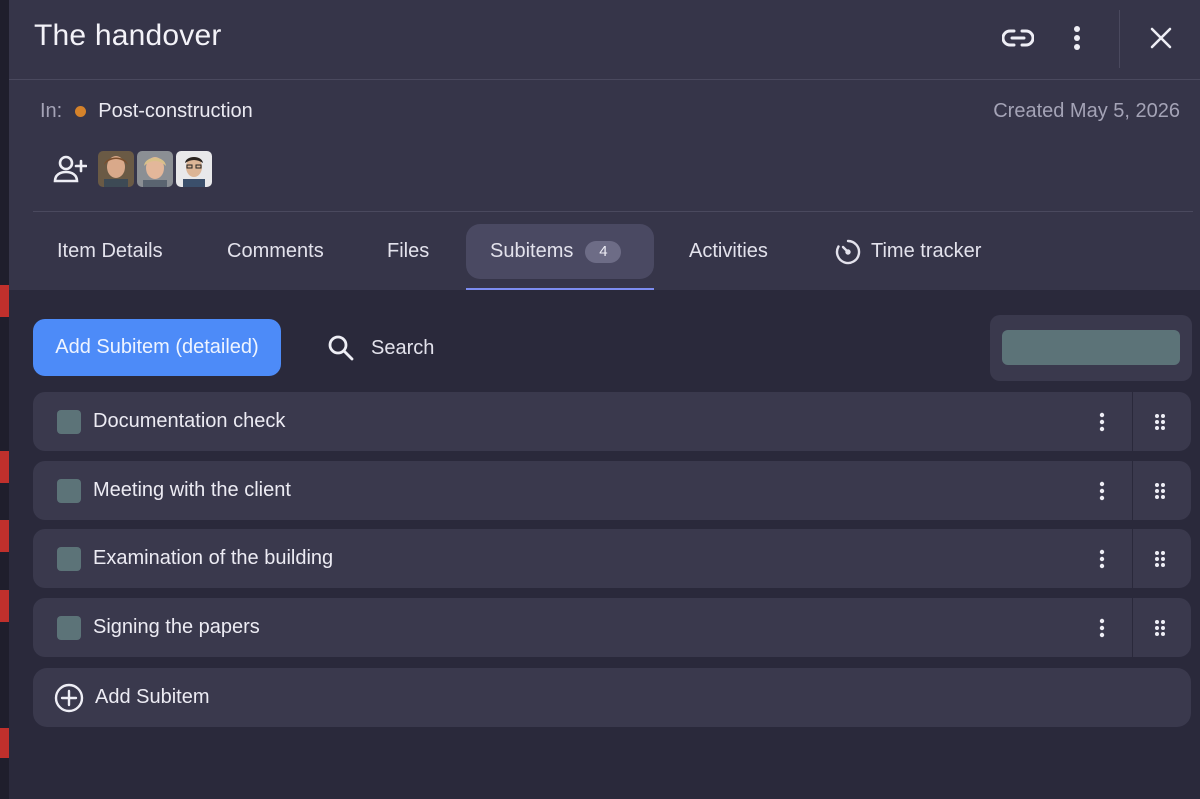 Image resolution: width=1200 pixels, height=799 pixels. I want to click on background-board-strip, so click(4, 399).